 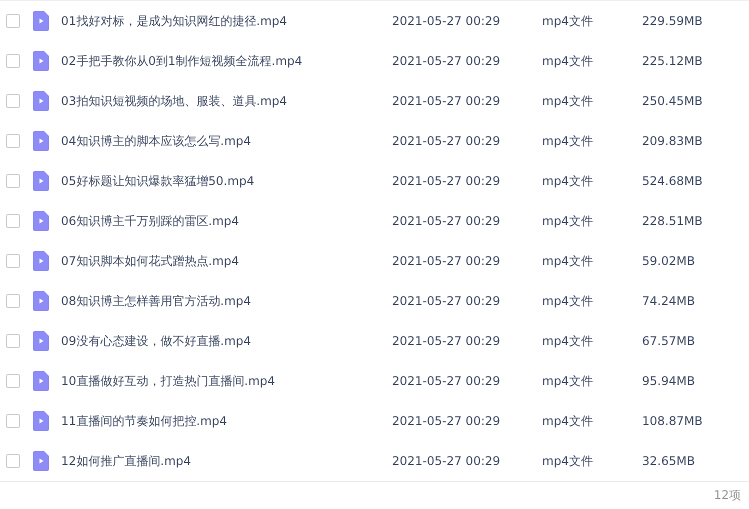 I want to click on file-size: 229.59MB, so click(x=672, y=21).